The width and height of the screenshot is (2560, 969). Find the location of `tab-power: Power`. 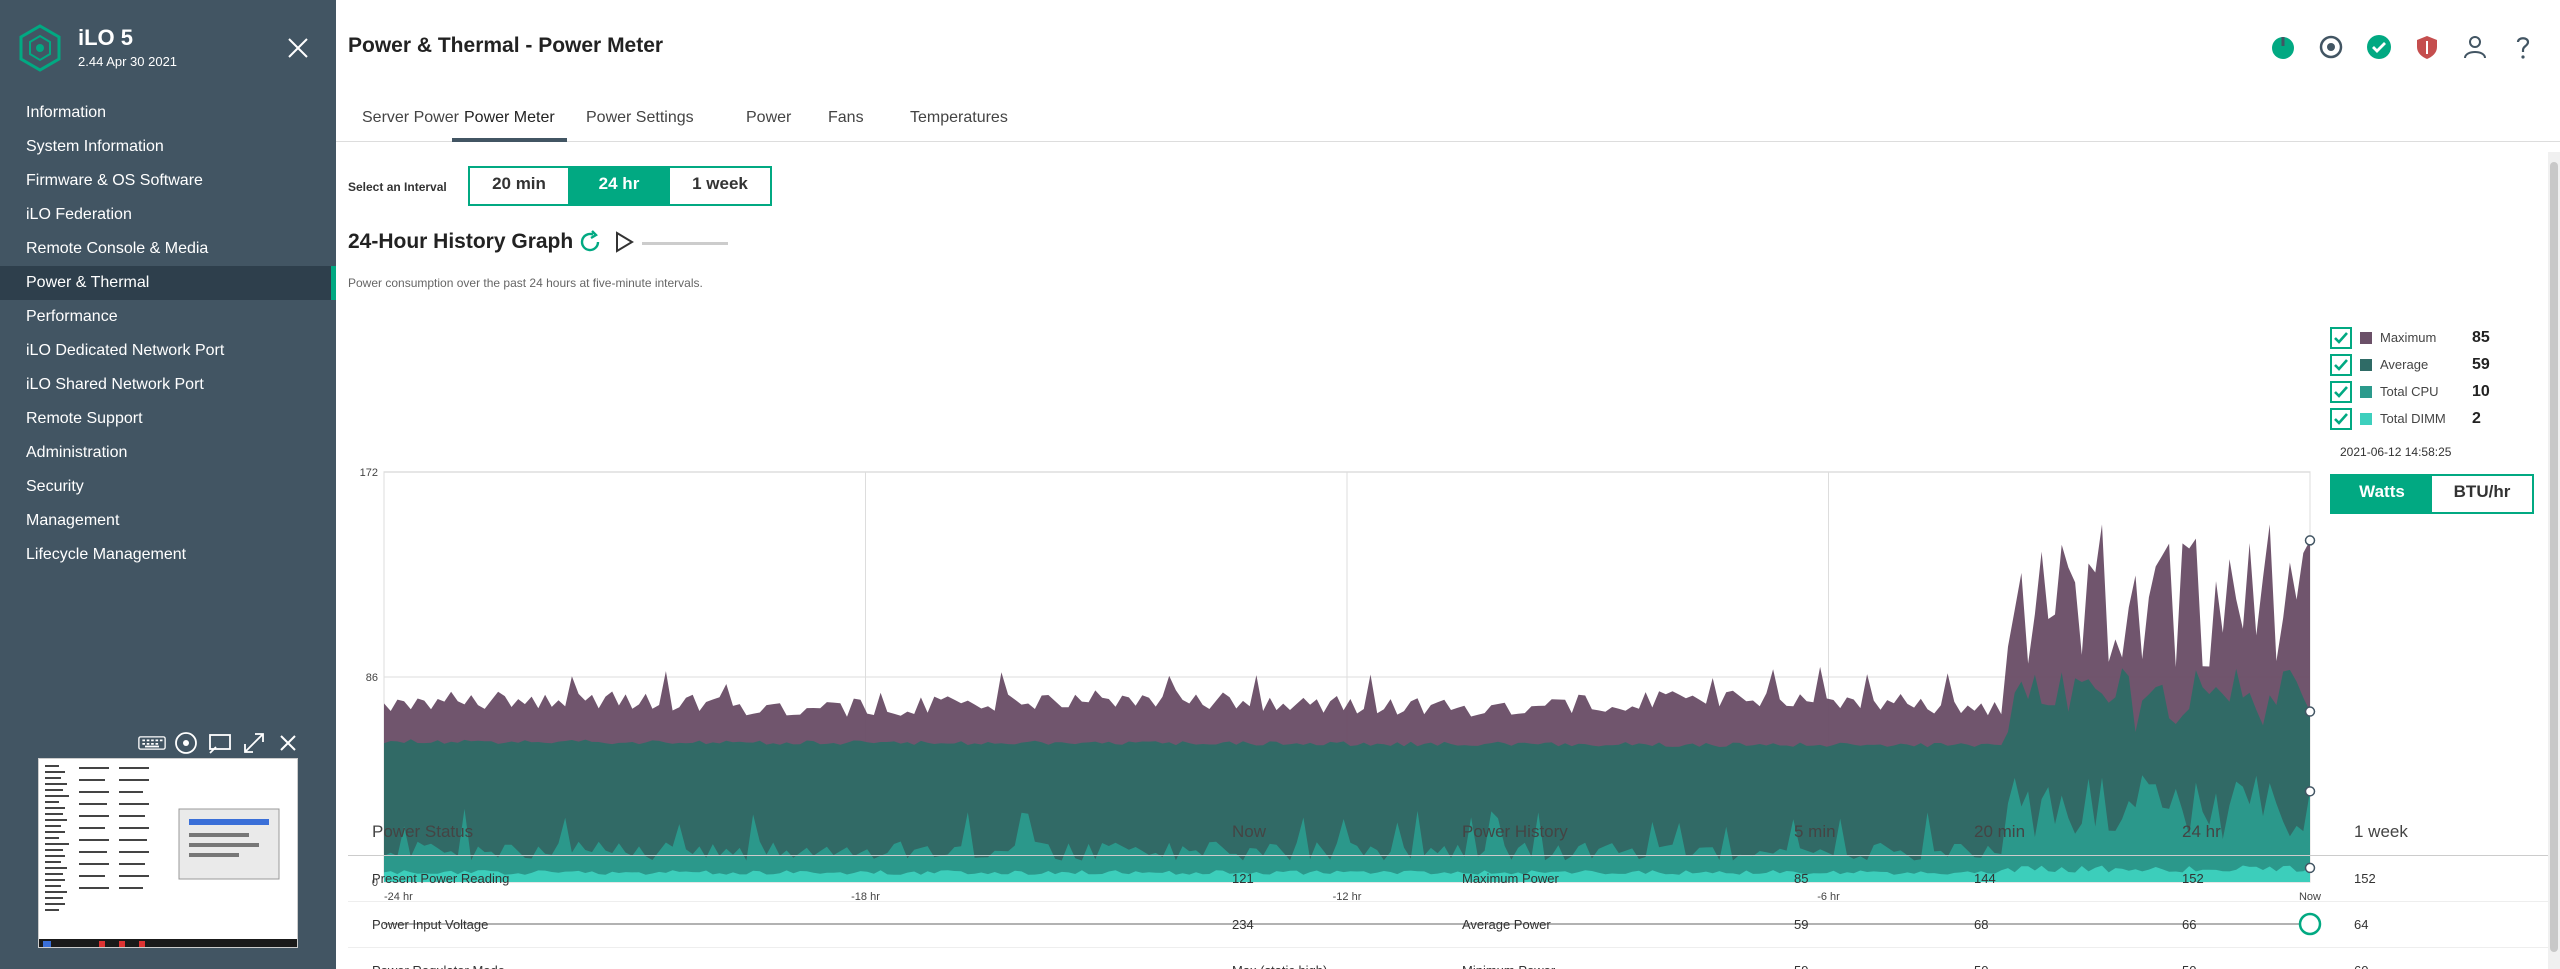

tab-power: Power is located at coordinates (768, 119).